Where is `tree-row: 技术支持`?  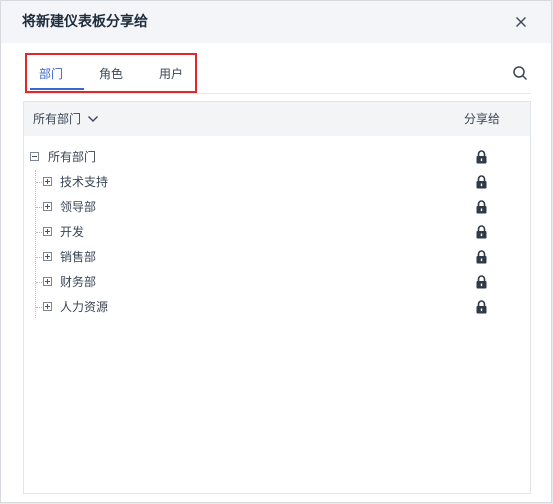 tree-row: 技术支持 is located at coordinates (277, 183).